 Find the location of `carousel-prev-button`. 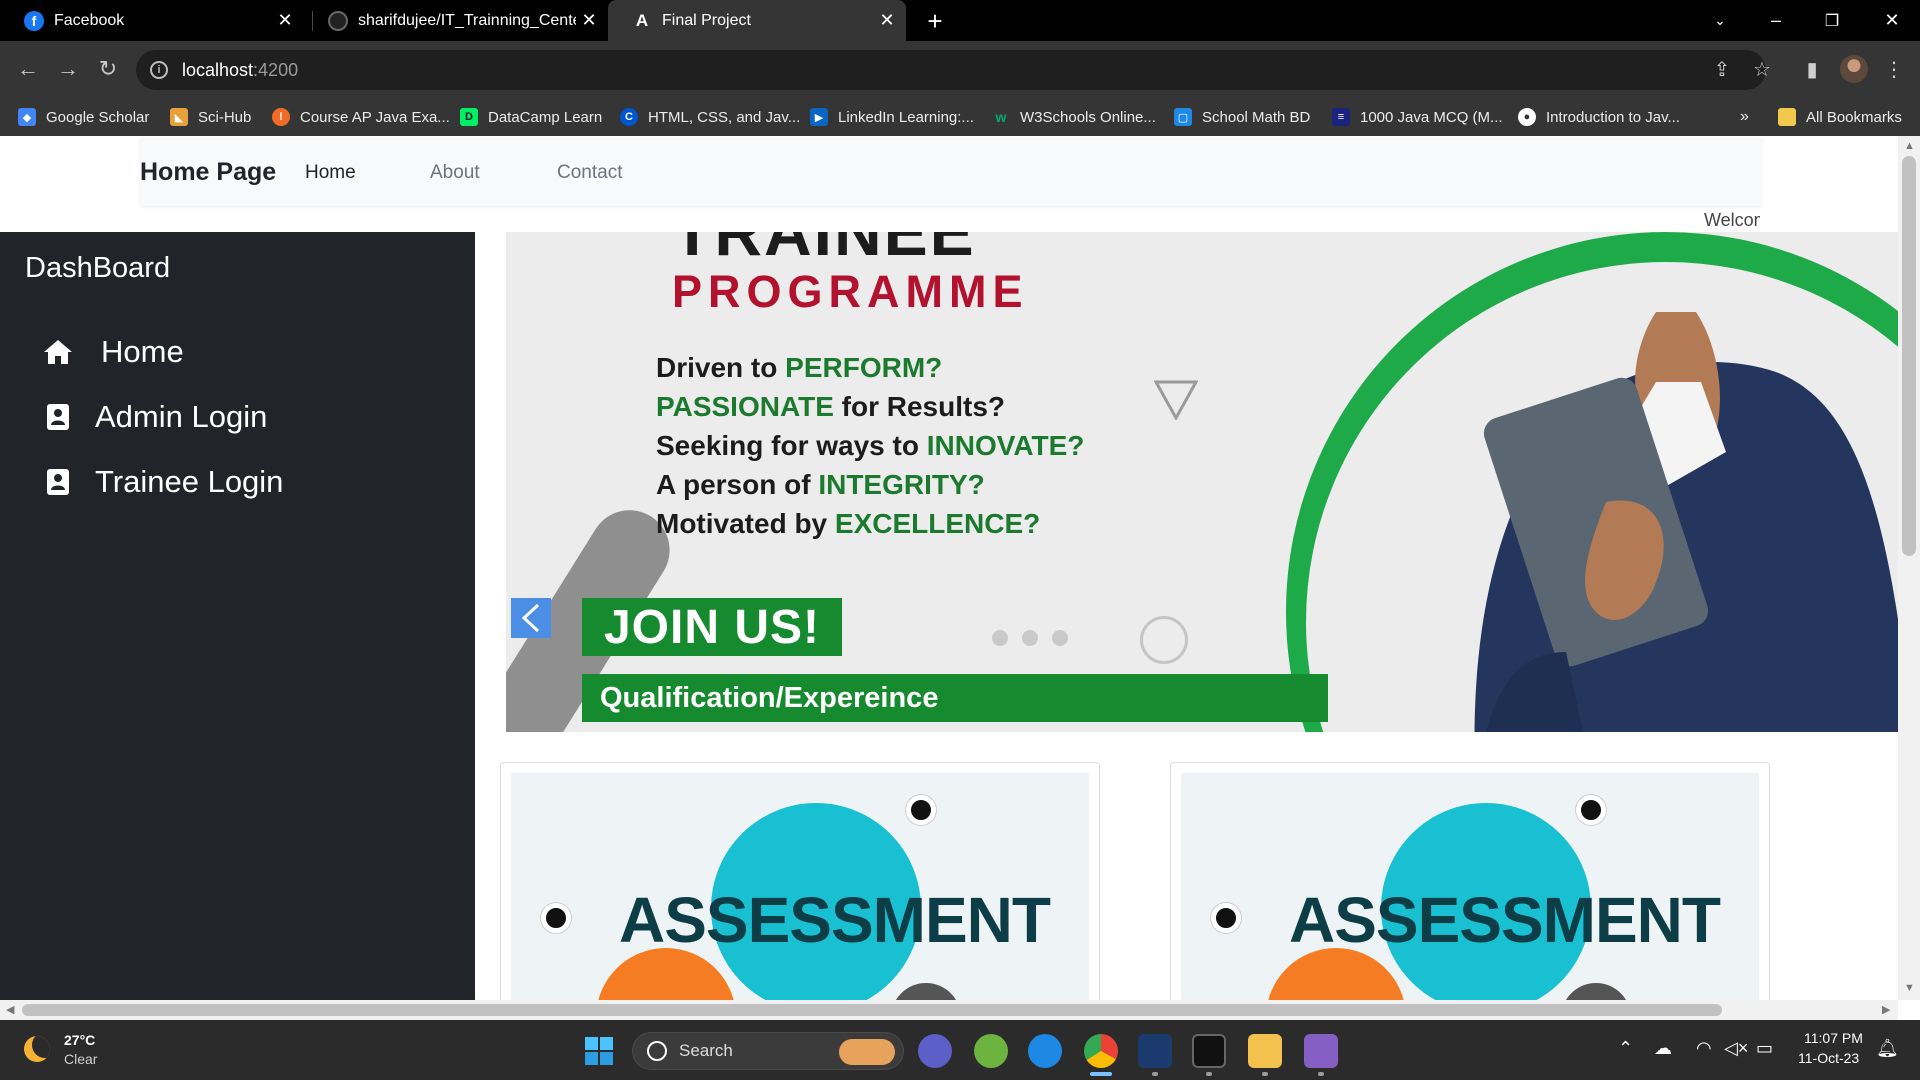

carousel-prev-button is located at coordinates (531, 618).